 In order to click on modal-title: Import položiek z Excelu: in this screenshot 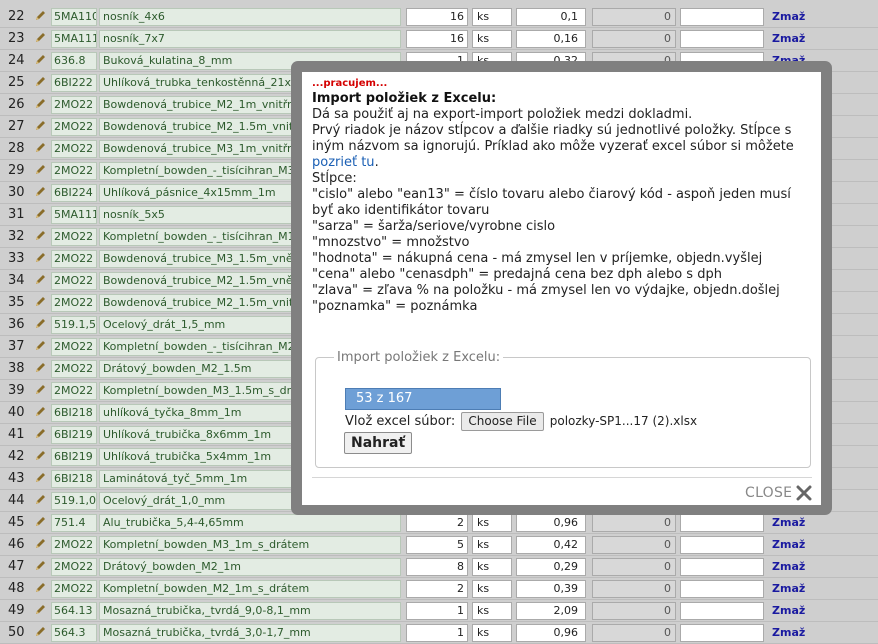, I will do `click(404, 98)`.